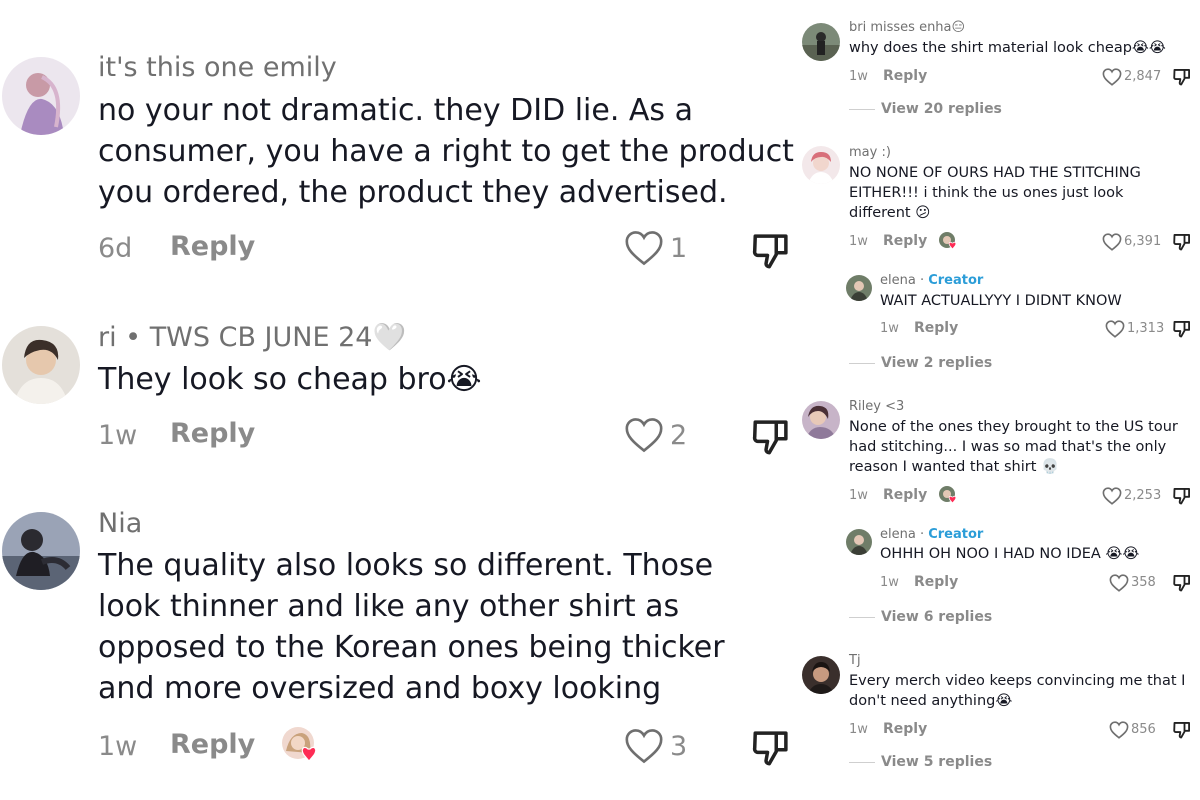 The height and width of the screenshot is (800, 1200). I want to click on view-replies-label: View 2 replies, so click(937, 363).